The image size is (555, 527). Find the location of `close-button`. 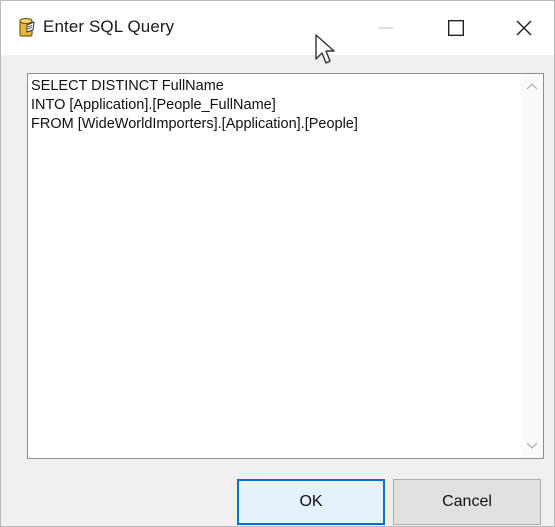

close-button is located at coordinates (522, 28).